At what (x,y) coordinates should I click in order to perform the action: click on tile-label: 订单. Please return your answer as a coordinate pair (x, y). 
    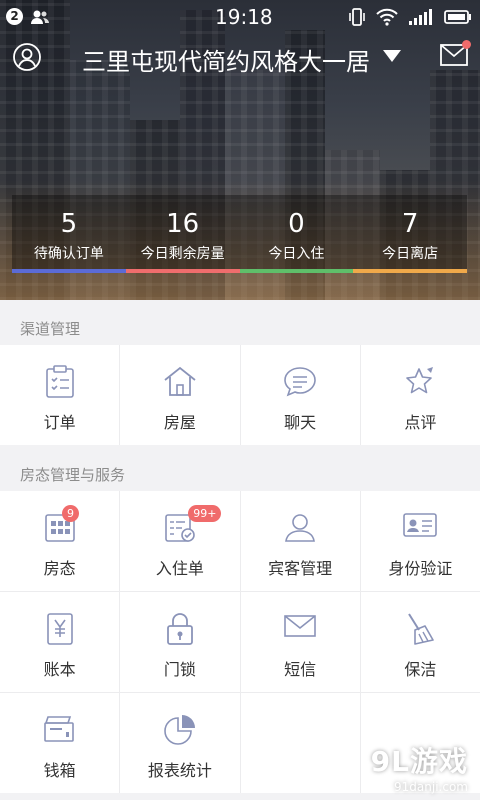
    Looking at the image, I should click on (59, 422).